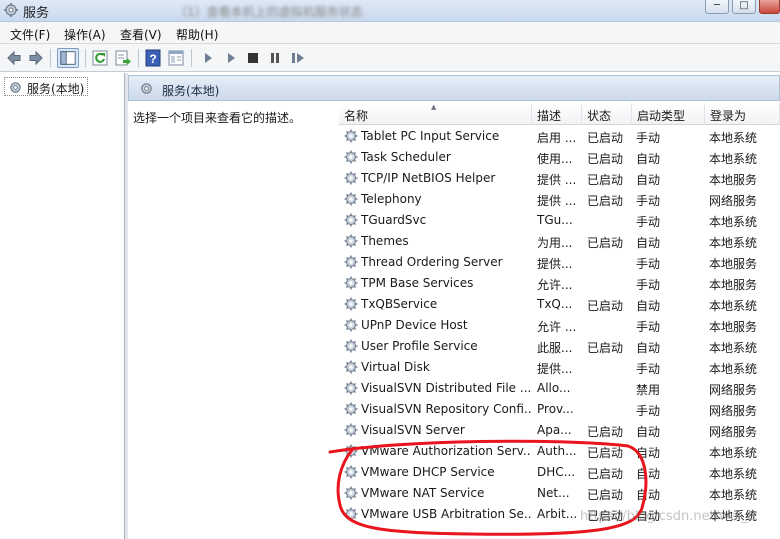 This screenshot has height=539, width=780. I want to click on table-row: TPM Base Services 允许... 手动 本地服务, so click(559, 283).